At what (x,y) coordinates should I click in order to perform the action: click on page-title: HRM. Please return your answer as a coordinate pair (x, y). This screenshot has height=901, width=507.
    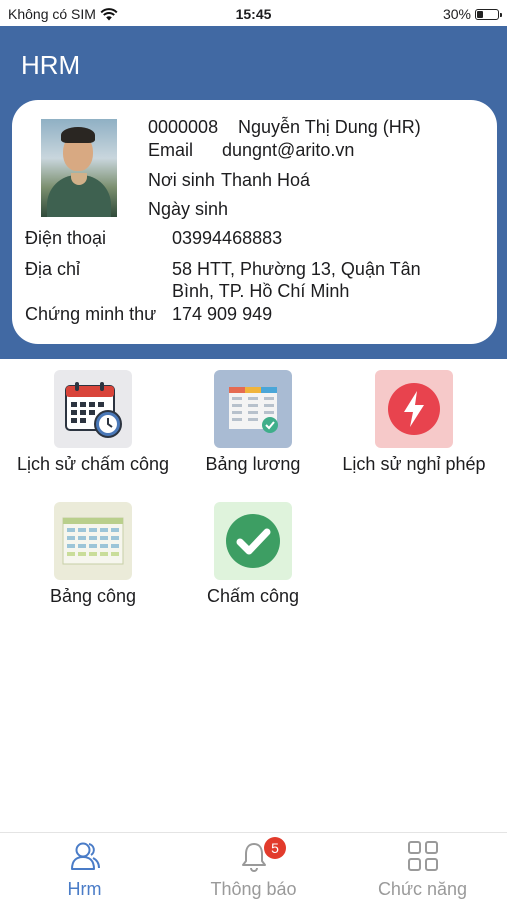
    Looking at the image, I should click on (51, 65).